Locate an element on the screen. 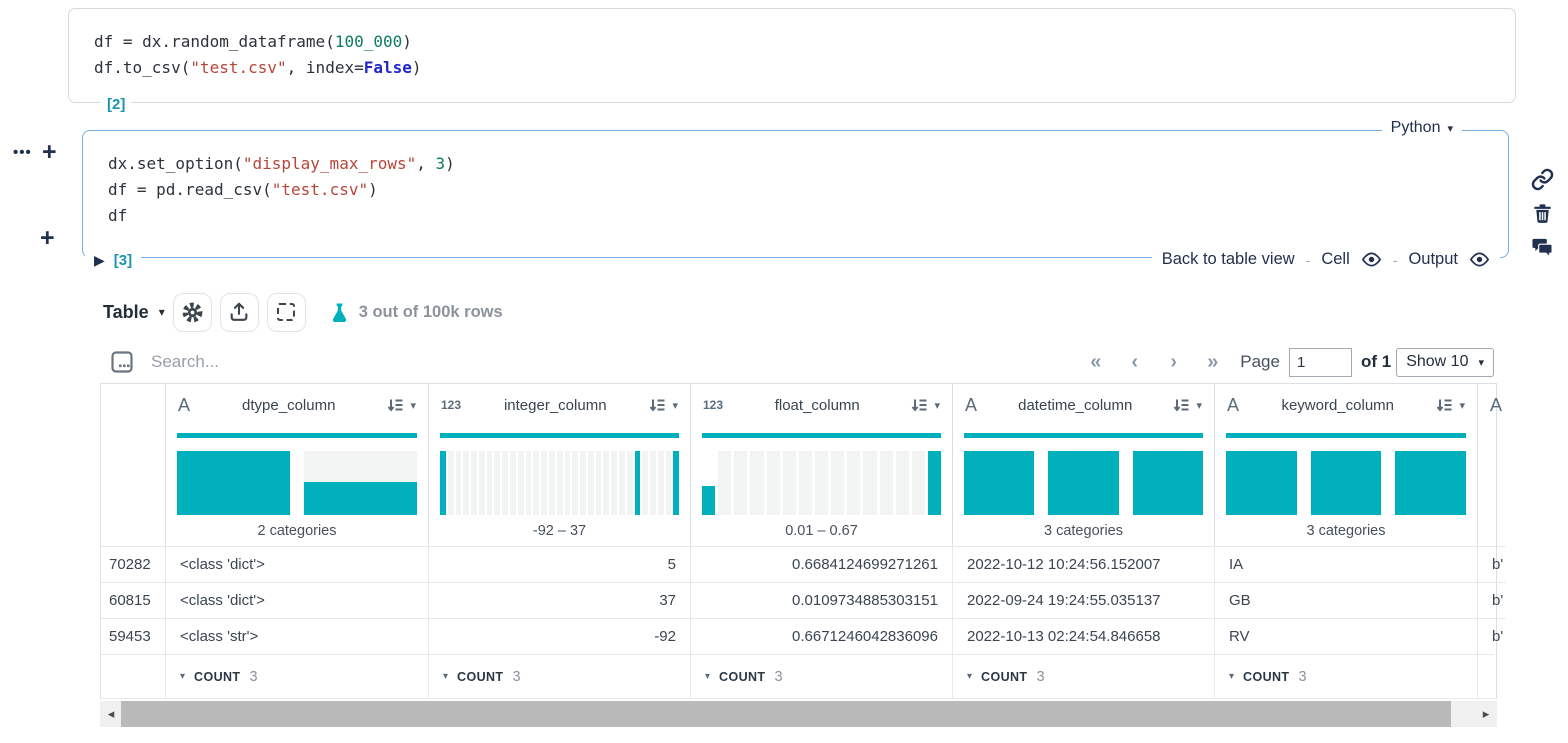 Image resolution: width=1568 pixels, height=743 pixels. column-header-integer_column: 123 integer_column ▾ is located at coordinates (559, 405).